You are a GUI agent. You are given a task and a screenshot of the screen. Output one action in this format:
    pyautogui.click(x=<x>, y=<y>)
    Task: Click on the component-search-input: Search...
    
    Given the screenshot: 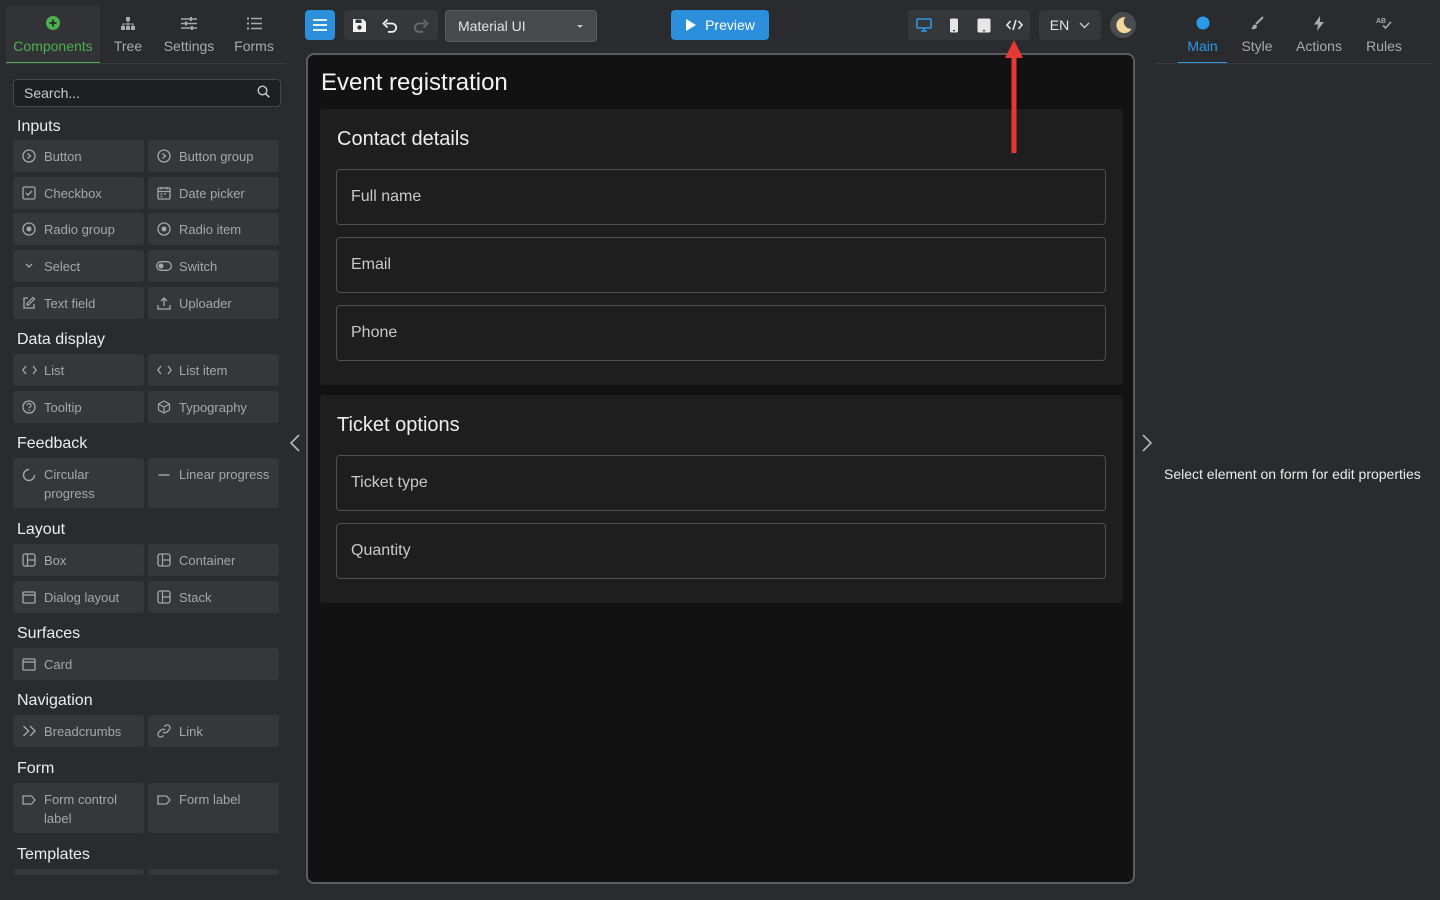 What is the action you would take?
    pyautogui.click(x=147, y=93)
    